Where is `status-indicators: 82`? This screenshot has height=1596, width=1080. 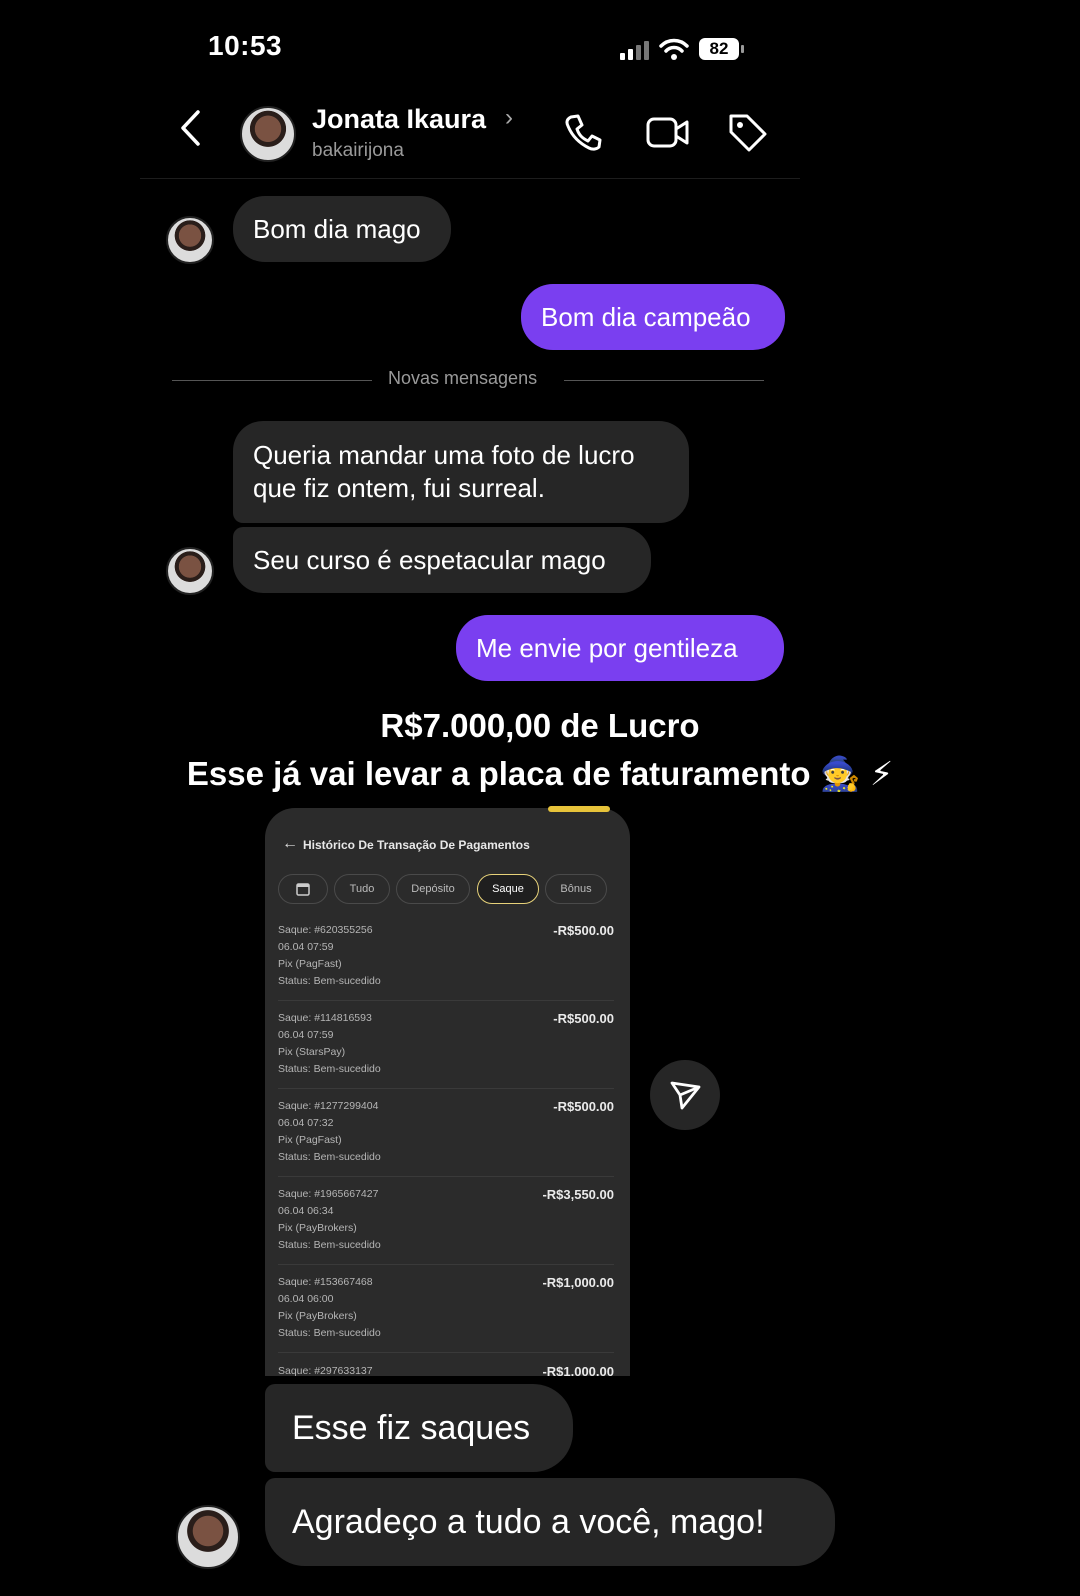 status-indicators: 82 is located at coordinates (682, 49).